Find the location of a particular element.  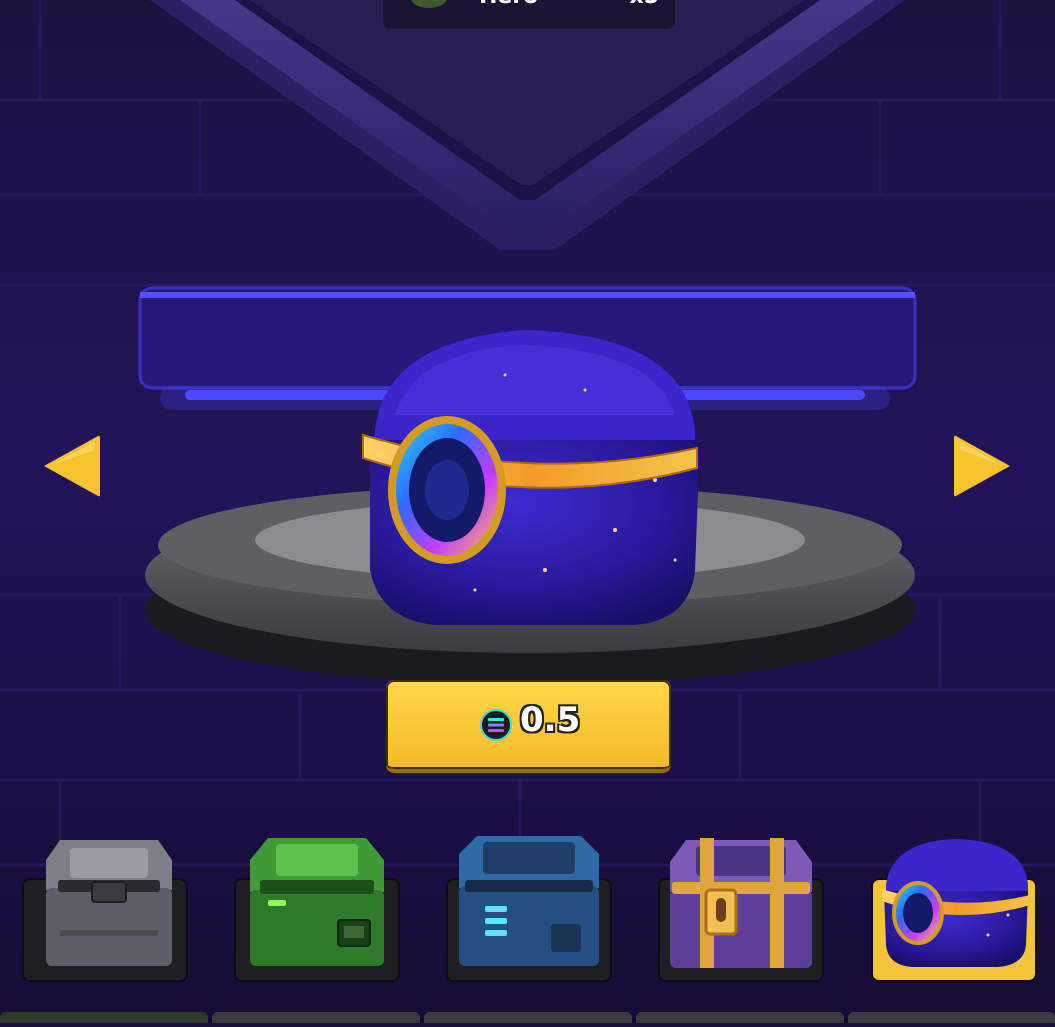

triangle-right-icon is located at coordinates (983, 466).